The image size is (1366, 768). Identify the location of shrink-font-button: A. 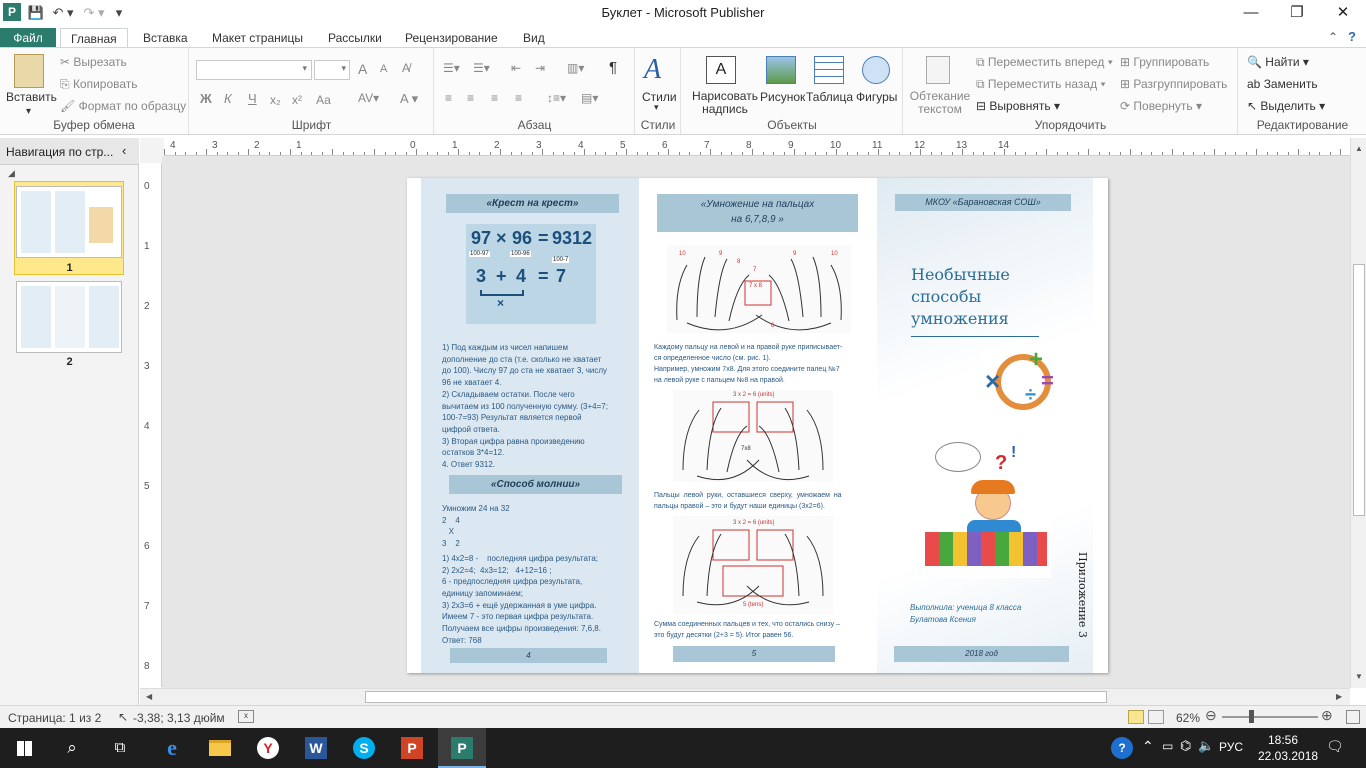
(383, 69).